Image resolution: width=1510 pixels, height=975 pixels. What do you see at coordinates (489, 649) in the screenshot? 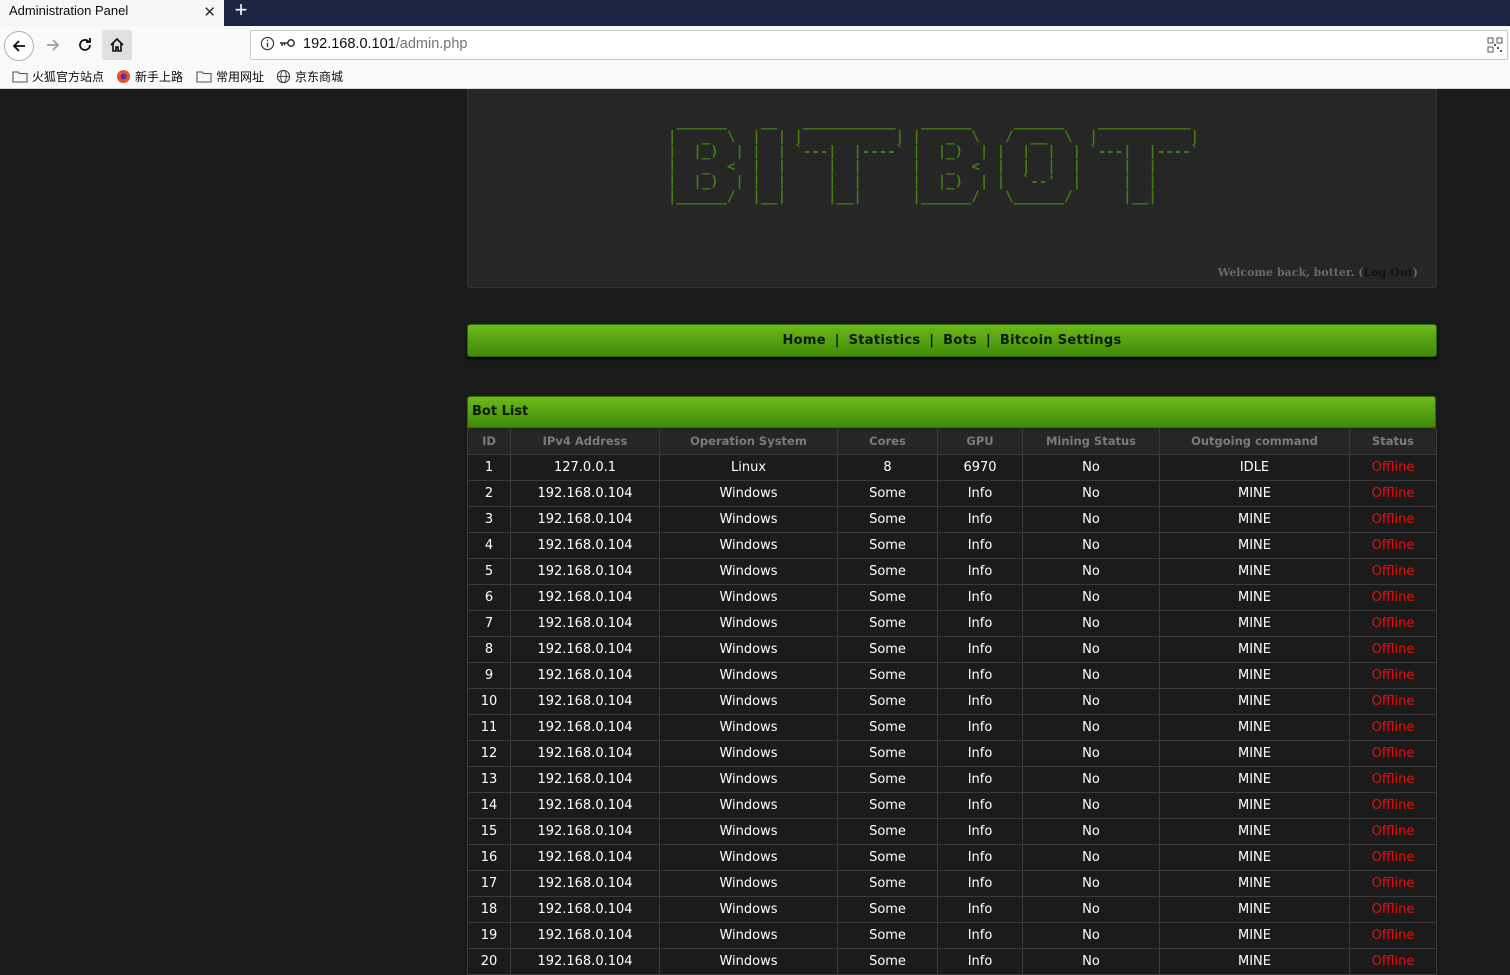
I see `cell-id: 8` at bounding box center [489, 649].